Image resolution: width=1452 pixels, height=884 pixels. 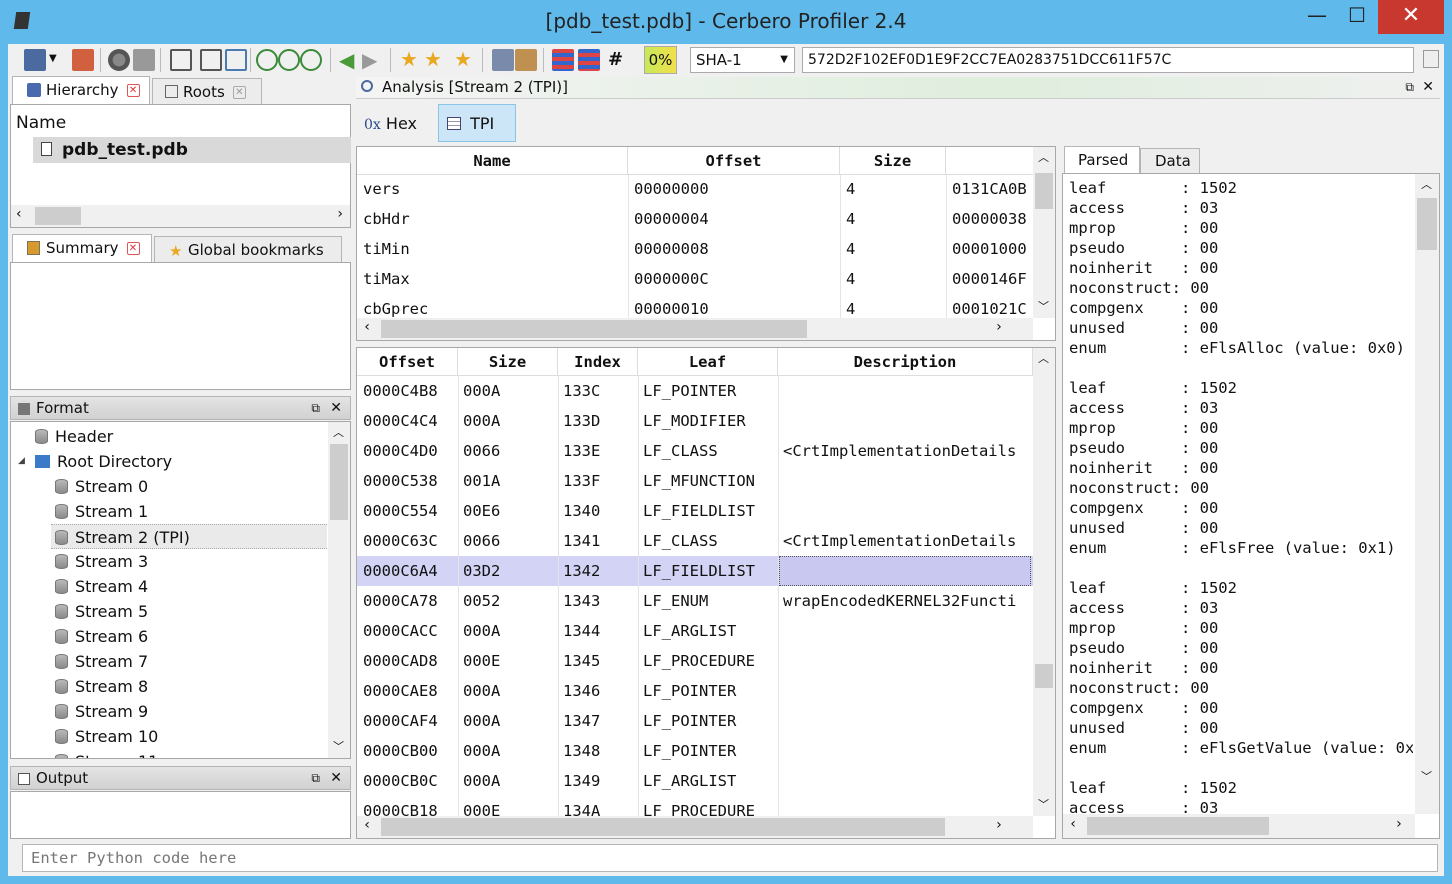 I want to click on bookmark-global-icon: ★, so click(x=463, y=59).